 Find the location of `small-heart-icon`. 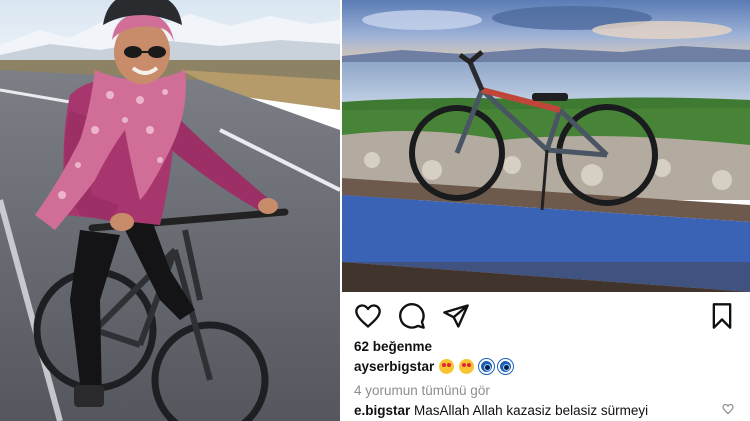

small-heart-icon is located at coordinates (728, 409).